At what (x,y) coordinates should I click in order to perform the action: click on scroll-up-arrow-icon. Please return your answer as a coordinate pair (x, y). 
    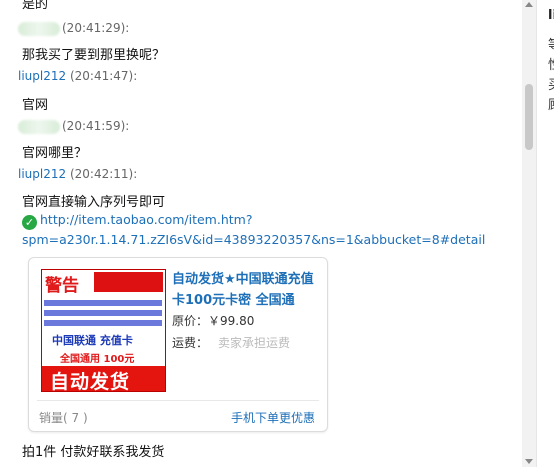
    Looking at the image, I should click on (529, 4).